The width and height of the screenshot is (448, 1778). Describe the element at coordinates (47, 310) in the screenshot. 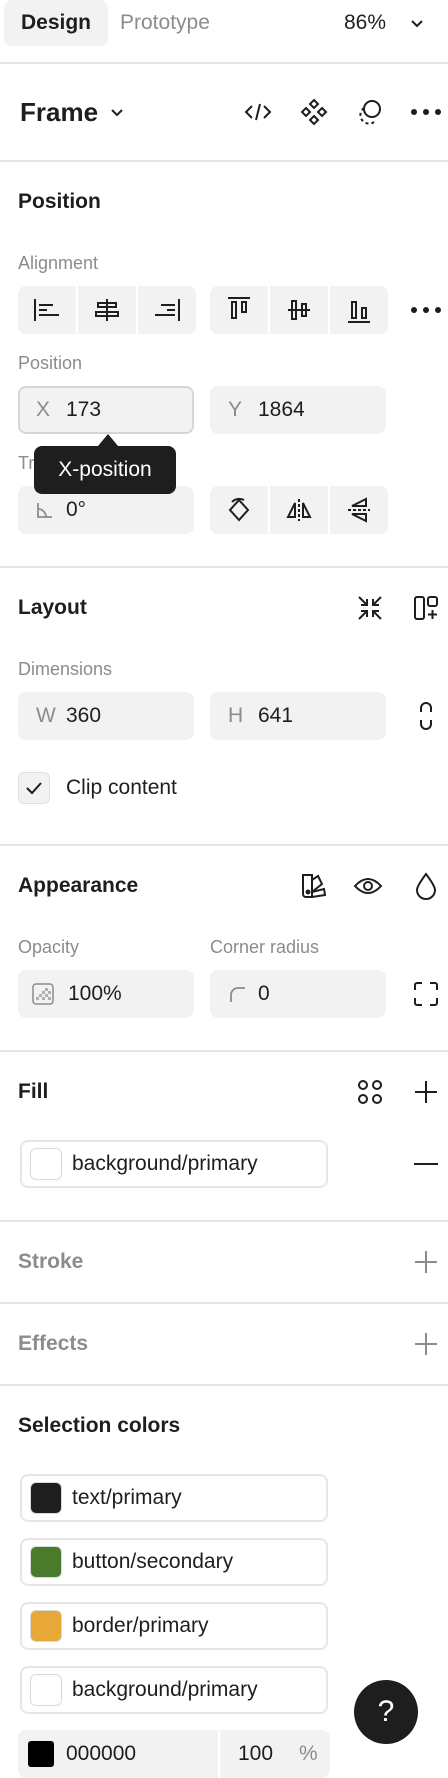

I see `align-left-icon` at that location.